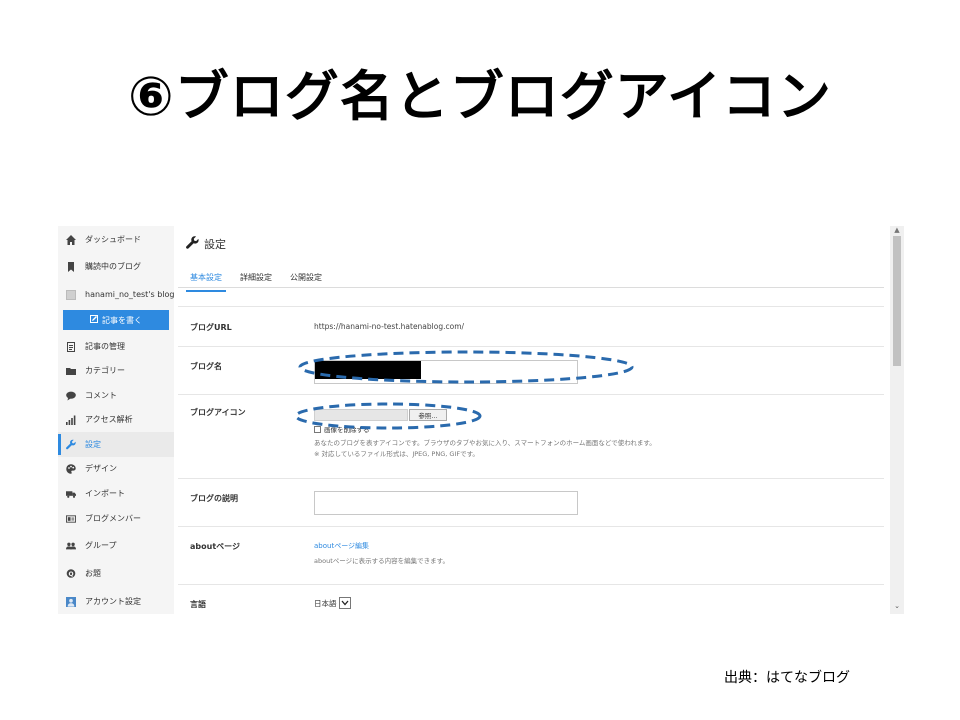  Describe the element at coordinates (71, 546) in the screenshot. I see `group-icon` at that location.